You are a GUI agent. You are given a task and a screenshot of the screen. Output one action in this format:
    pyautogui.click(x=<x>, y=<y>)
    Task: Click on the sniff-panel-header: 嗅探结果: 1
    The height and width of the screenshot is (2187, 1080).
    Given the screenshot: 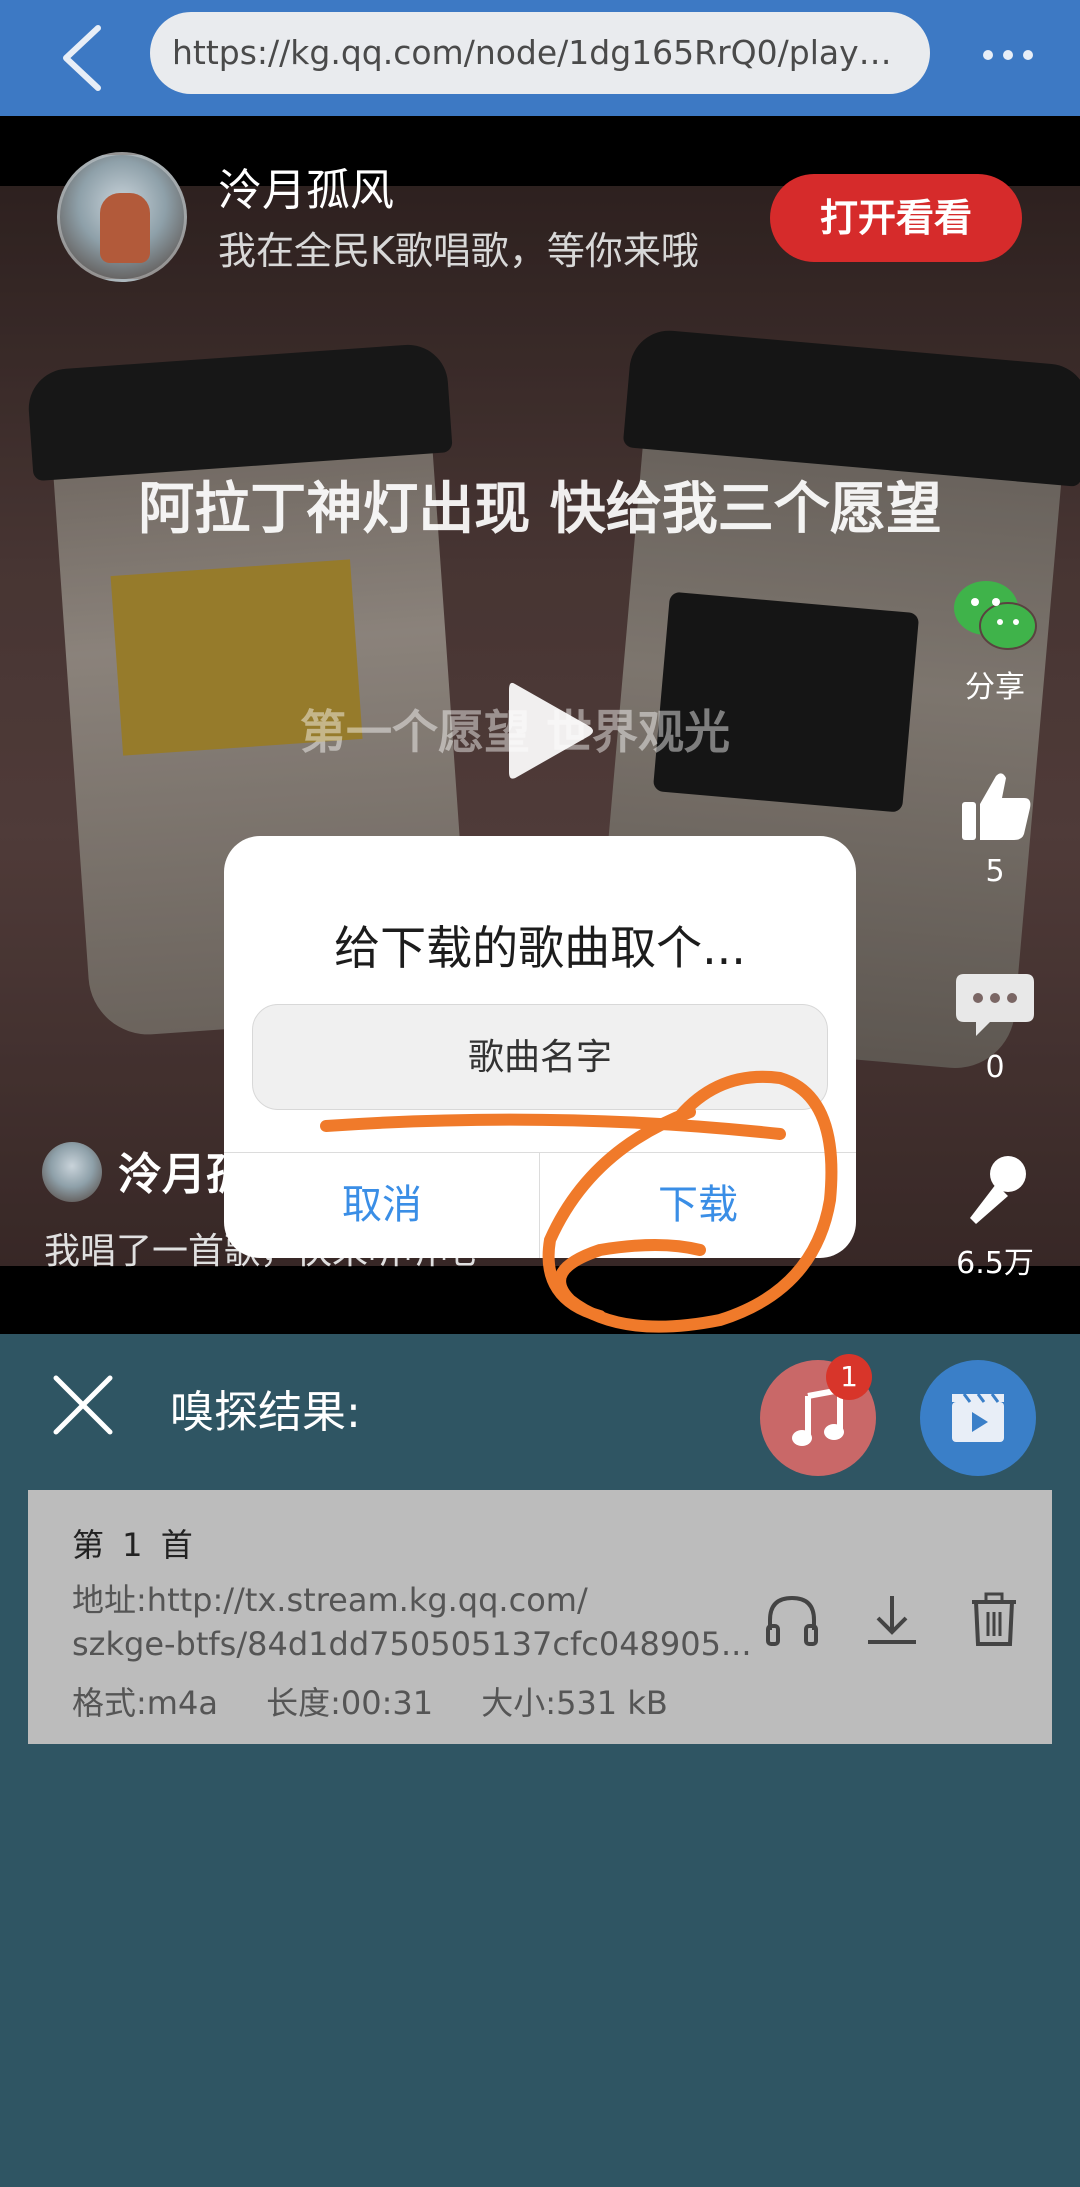 What is the action you would take?
    pyautogui.click(x=540, y=1405)
    